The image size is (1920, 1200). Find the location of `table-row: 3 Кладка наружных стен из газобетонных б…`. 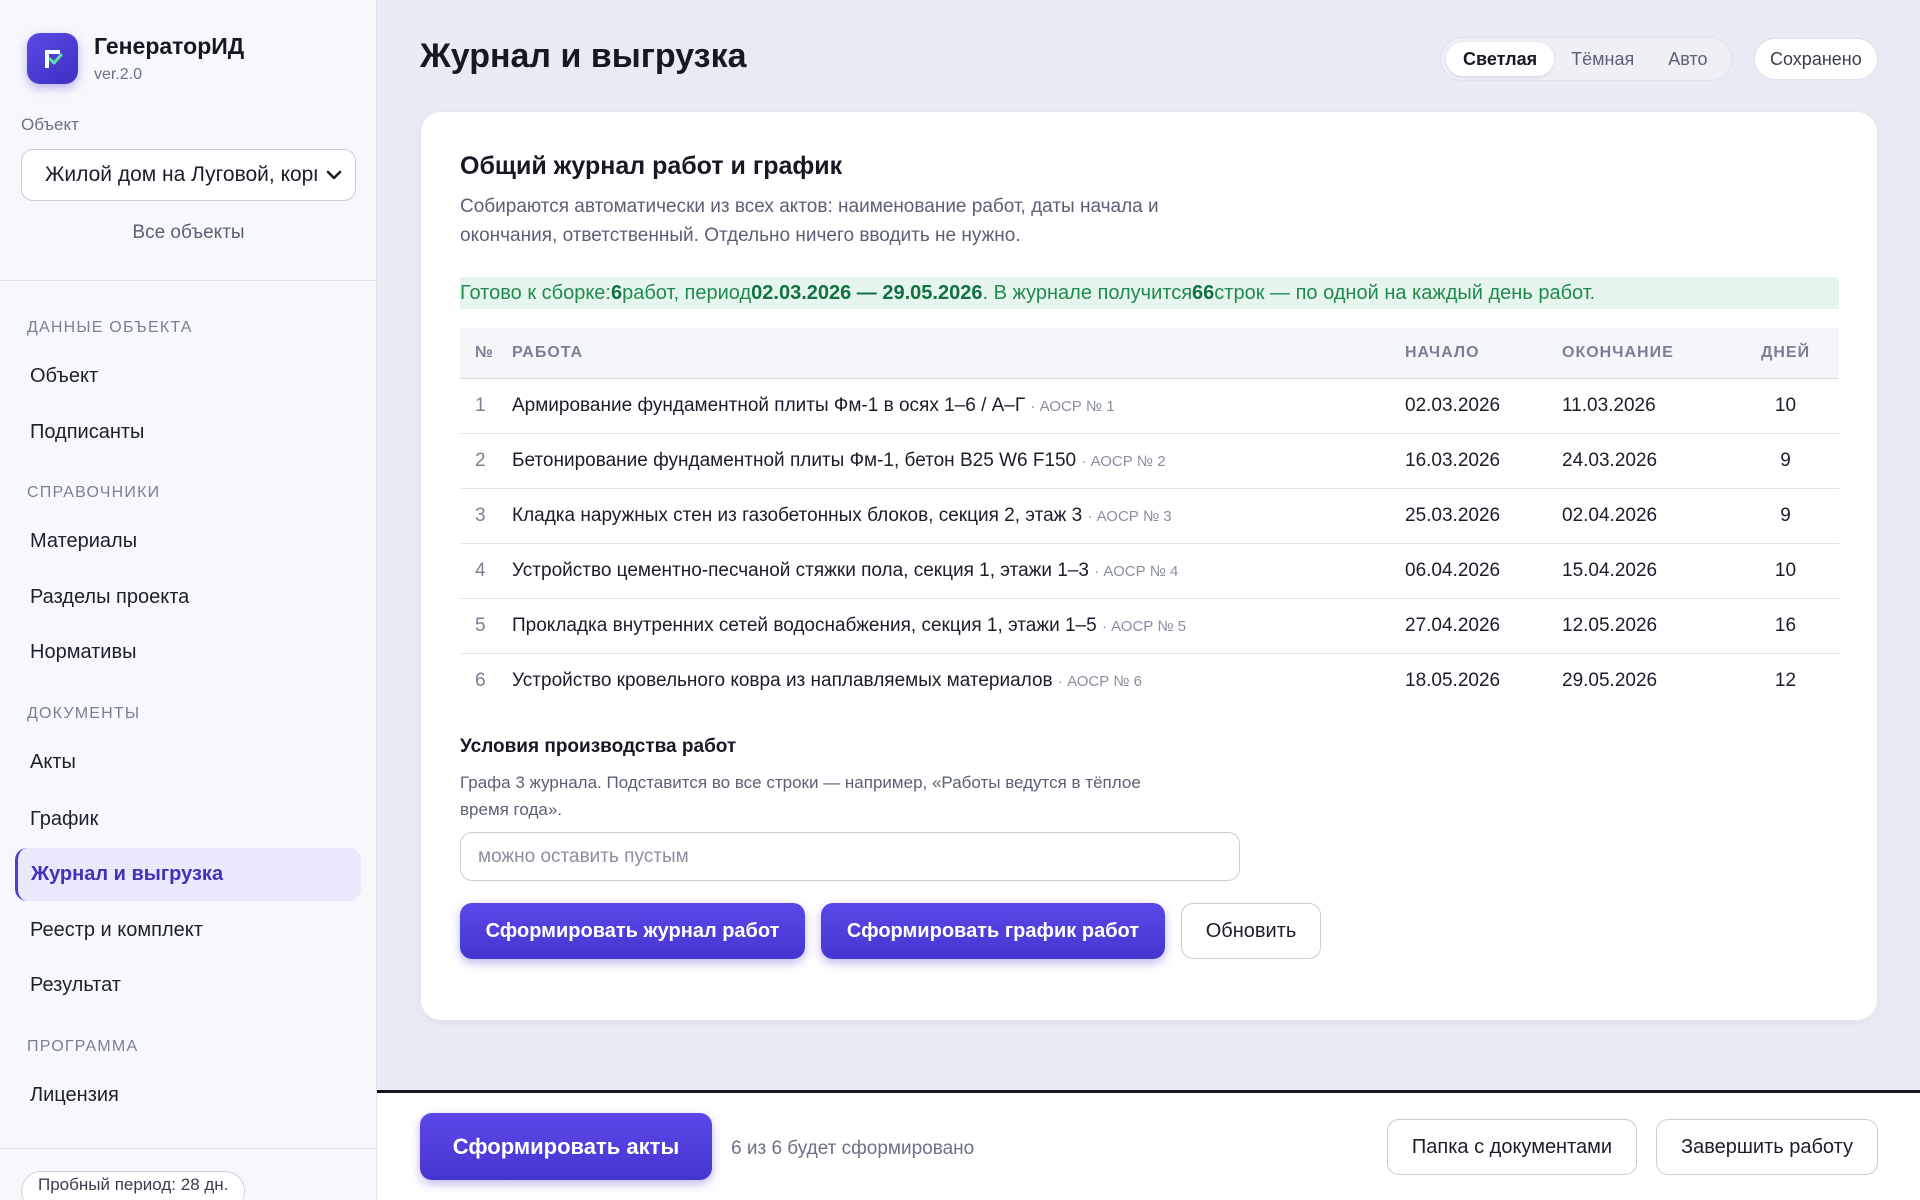

table-row: 3 Кладка наружных стен из газобетонных б… is located at coordinates (1149, 515).